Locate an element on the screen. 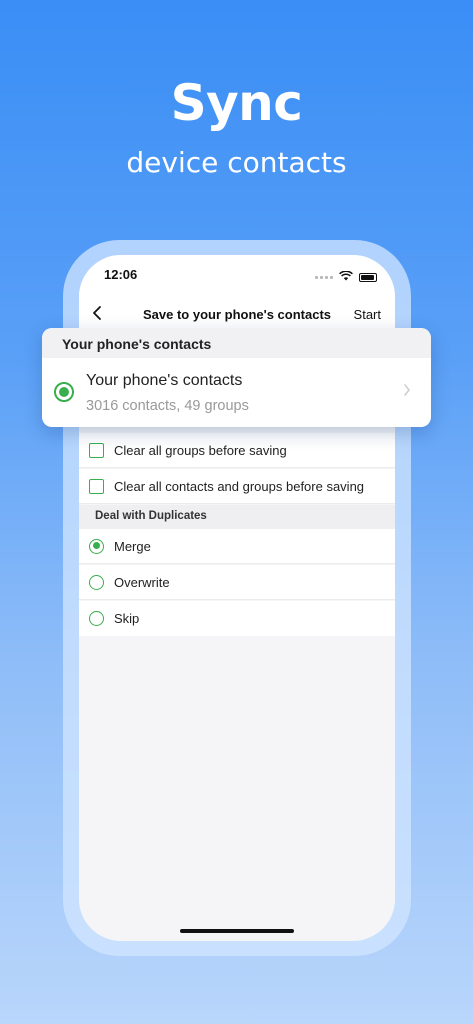 Image resolution: width=473 pixels, height=1024 pixels. status-time: 12:06 is located at coordinates (121, 274).